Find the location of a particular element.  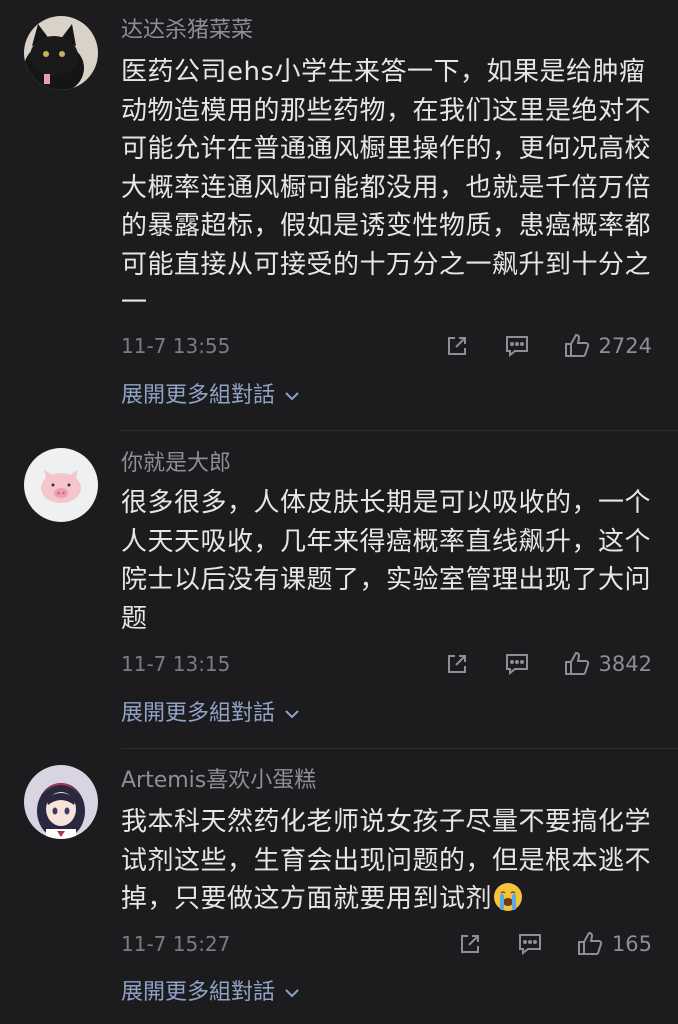

comment-timestamp: 11-7 13:15 is located at coordinates (176, 664).